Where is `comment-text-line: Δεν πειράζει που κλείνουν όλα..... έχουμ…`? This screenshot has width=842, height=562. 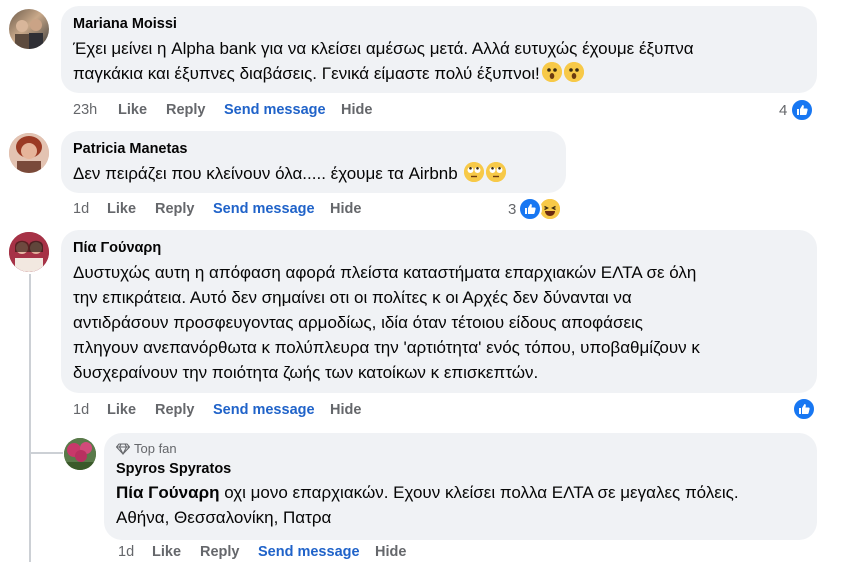 comment-text-line: Δεν πειράζει που κλείνουν όλα..... έχουμ… is located at coordinates (313, 173).